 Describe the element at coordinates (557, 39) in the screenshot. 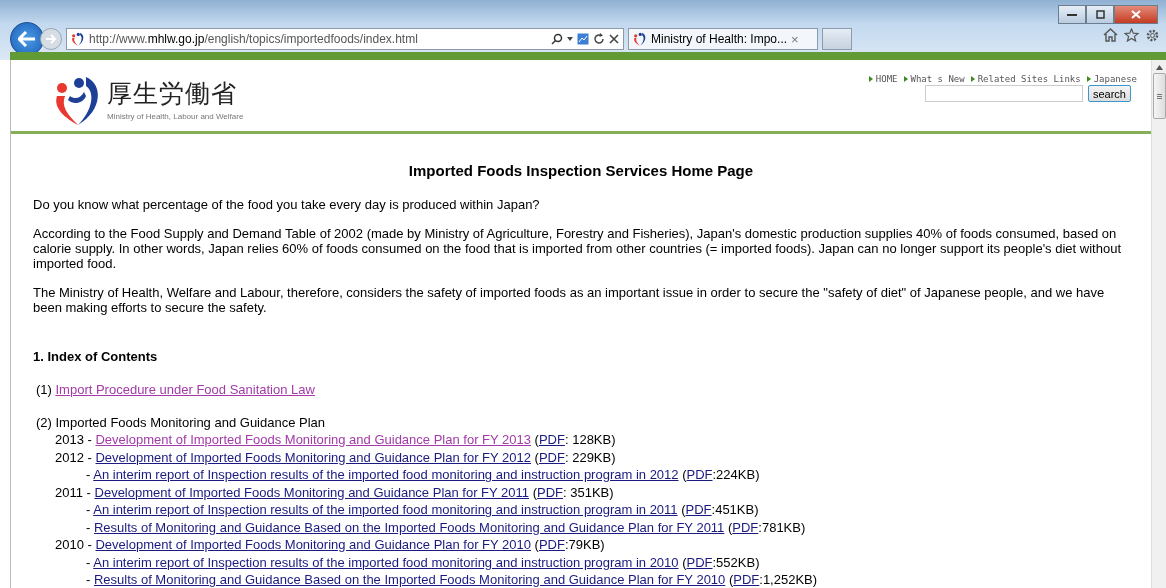

I see `search-icon` at that location.